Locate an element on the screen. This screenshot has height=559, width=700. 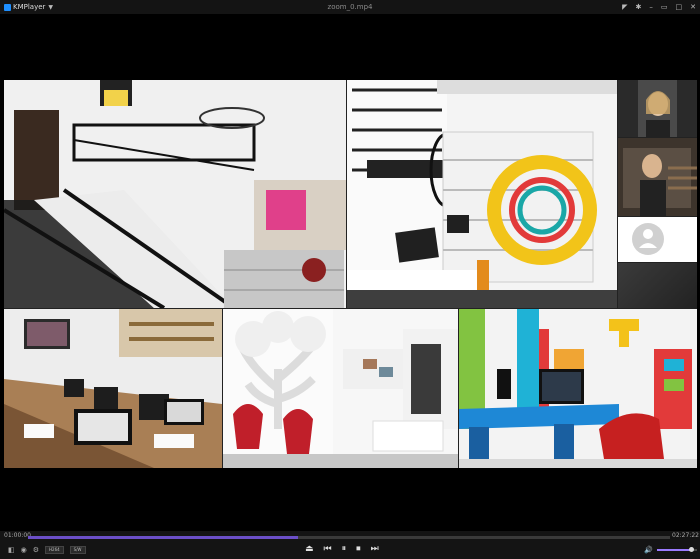
window-controls: ◤ ✱ – ▭ □ ✕ is located at coordinates (659, 7).